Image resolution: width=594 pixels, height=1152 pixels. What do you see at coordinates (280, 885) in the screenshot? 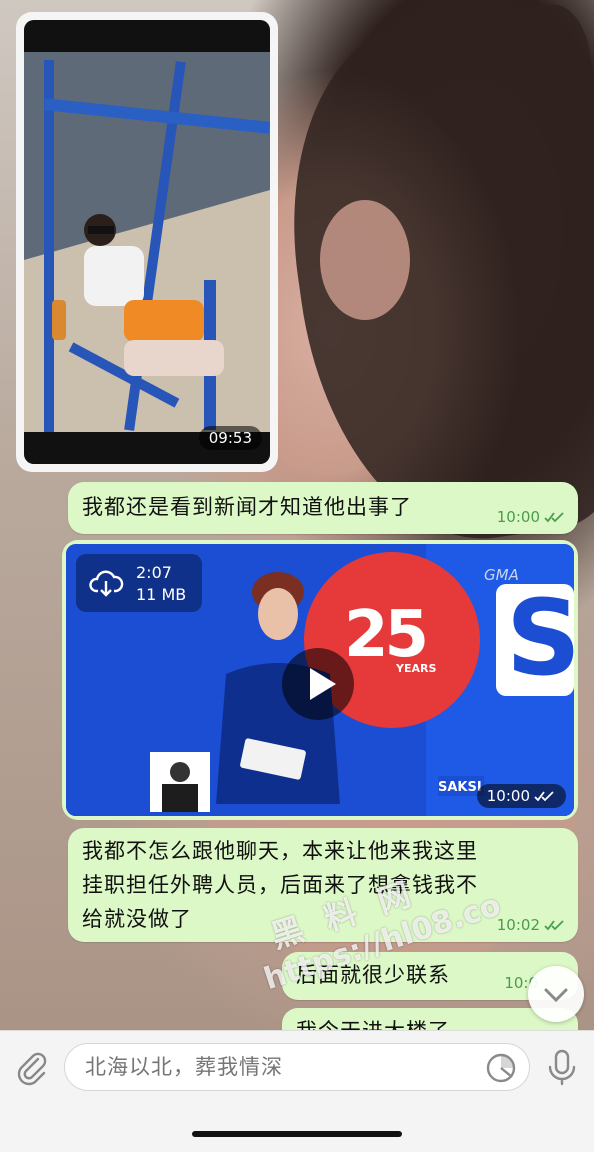
I see `message-line-2: 挂职担任外聘人员，后面来了想拿钱我不` at bounding box center [280, 885].